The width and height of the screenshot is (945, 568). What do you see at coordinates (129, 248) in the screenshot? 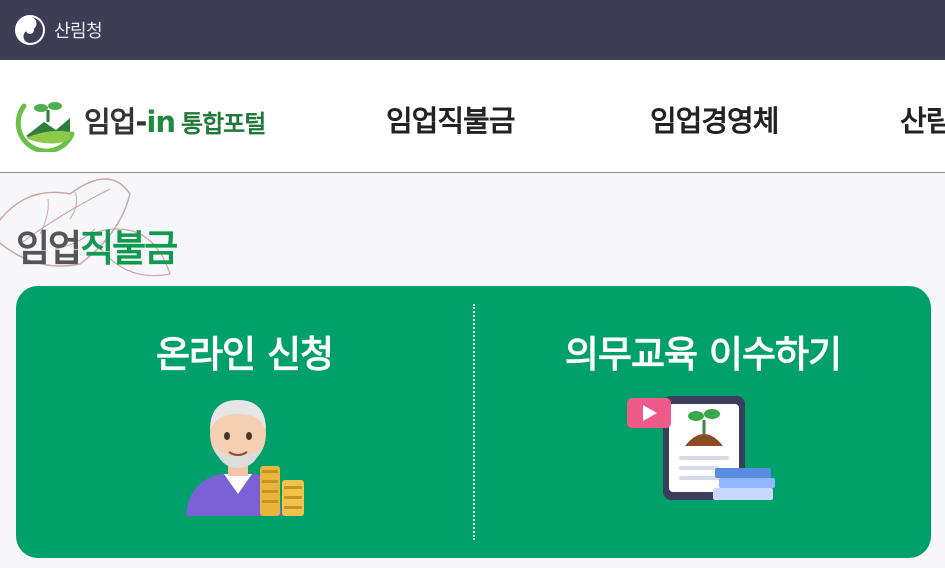
I see `section-title-part2: 직불금` at bounding box center [129, 248].